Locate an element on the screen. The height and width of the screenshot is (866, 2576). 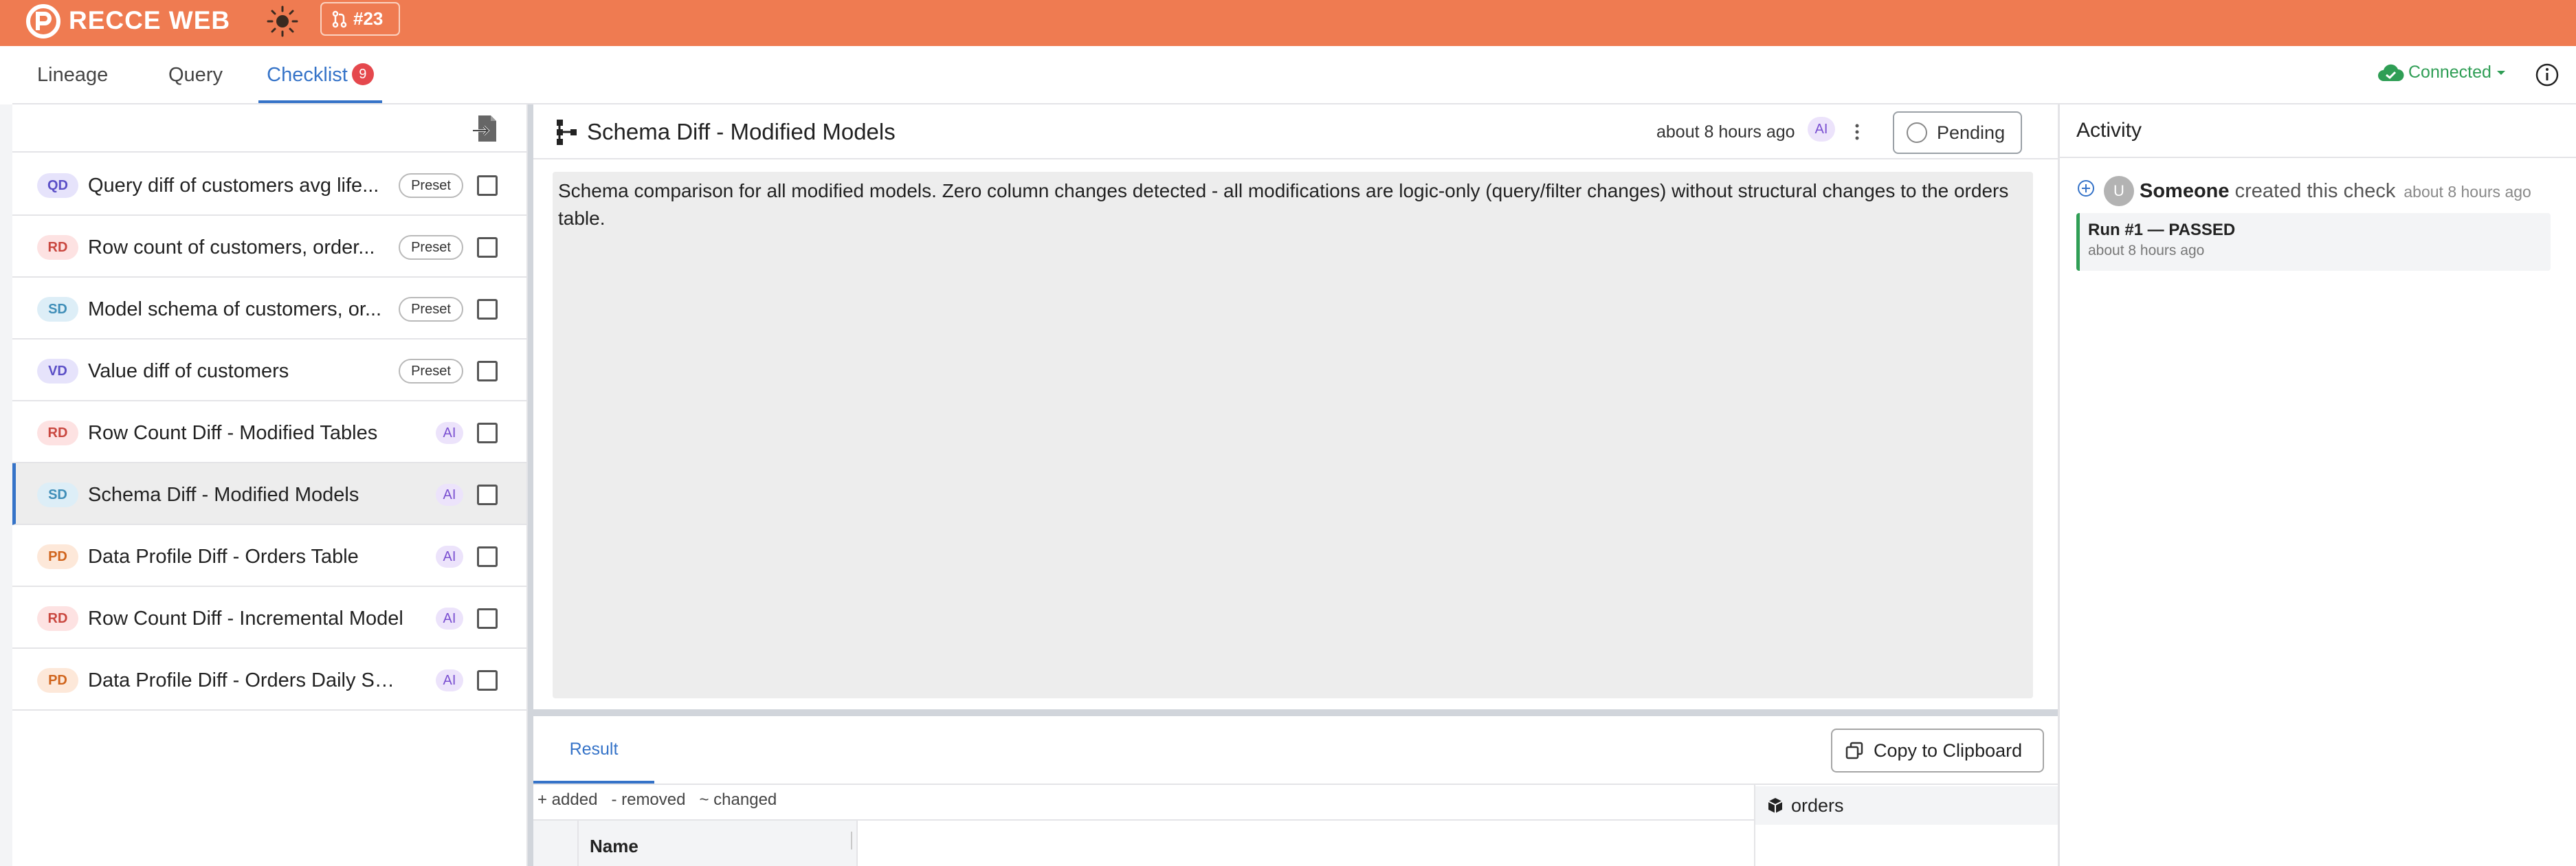
checklist-item: SD Schema Diff - Modified Models AI is located at coordinates (269, 494).